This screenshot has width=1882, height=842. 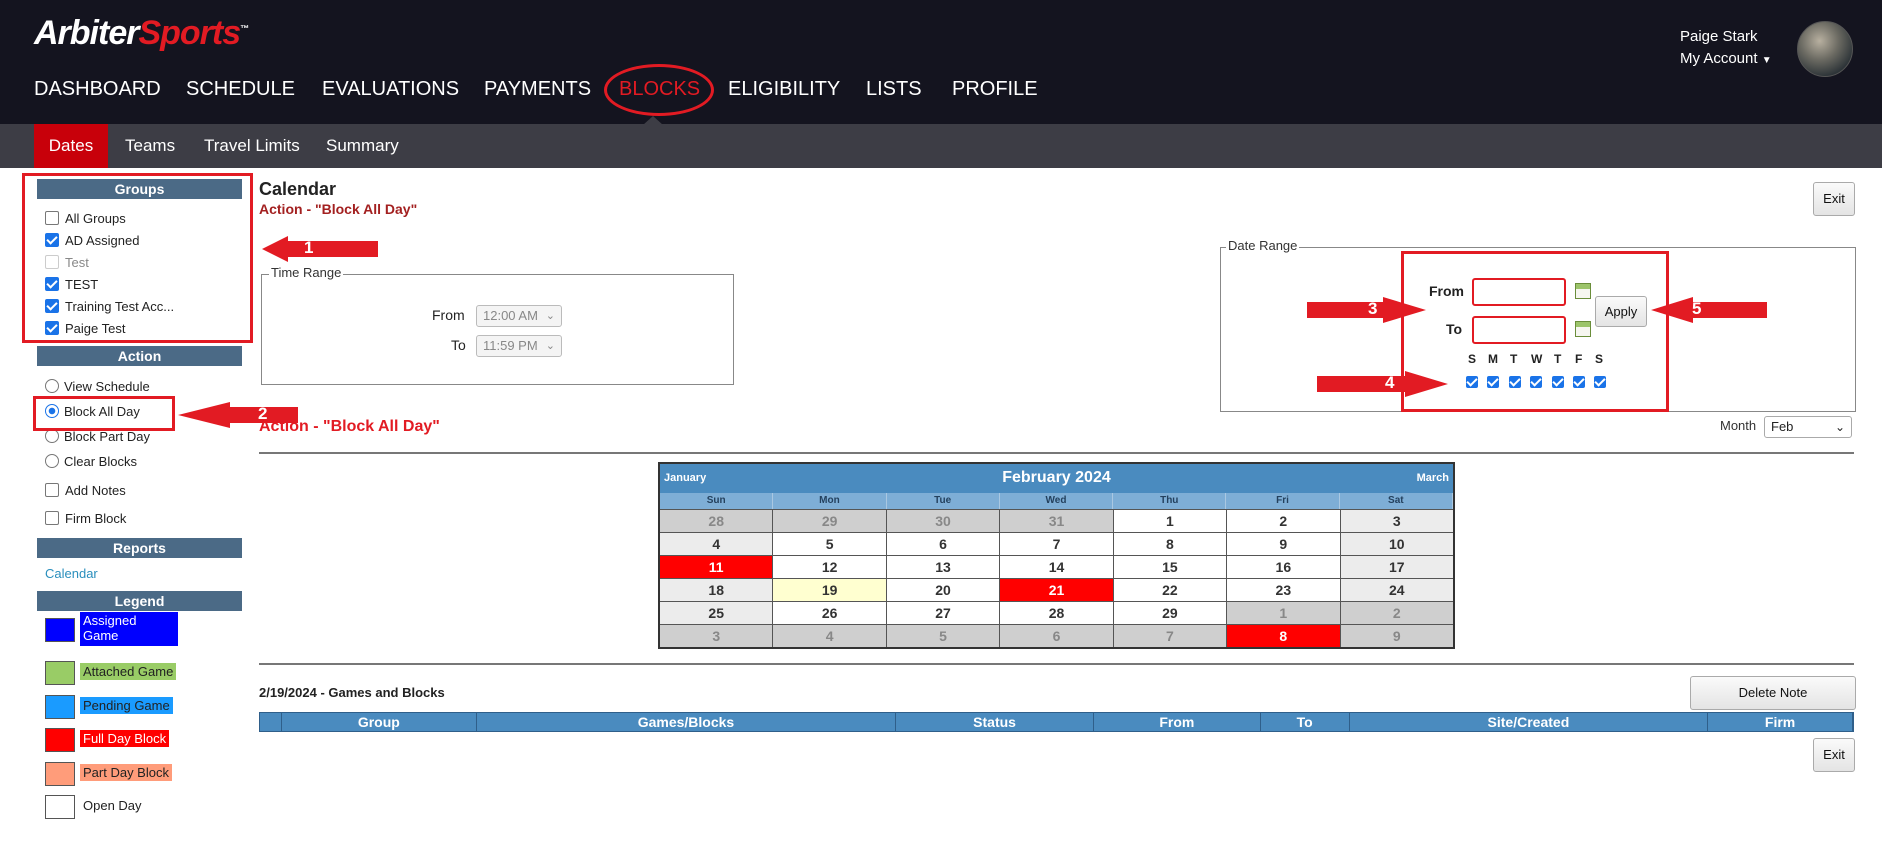 I want to click on calendar-day: 25, so click(x=717, y=612).